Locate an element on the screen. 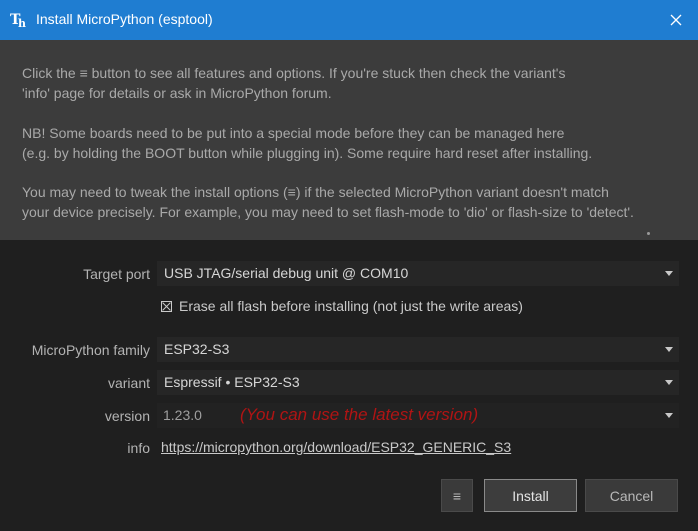  info-label: info is located at coordinates (138, 448).